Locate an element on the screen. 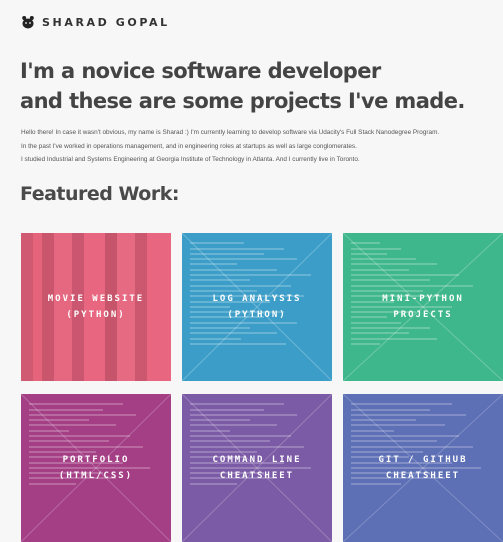 This screenshot has height=542, width=503. project-card-log-analysis: LOG ANALYSIS (PYTHON) is located at coordinates (257, 307).